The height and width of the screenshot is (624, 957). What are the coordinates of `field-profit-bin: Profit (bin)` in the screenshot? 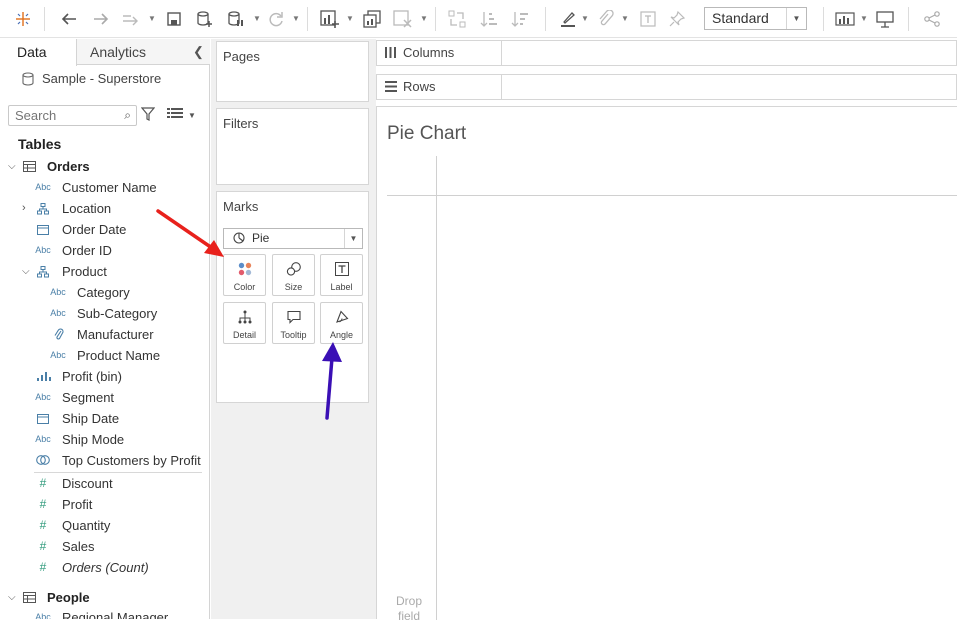 It's located at (102, 376).